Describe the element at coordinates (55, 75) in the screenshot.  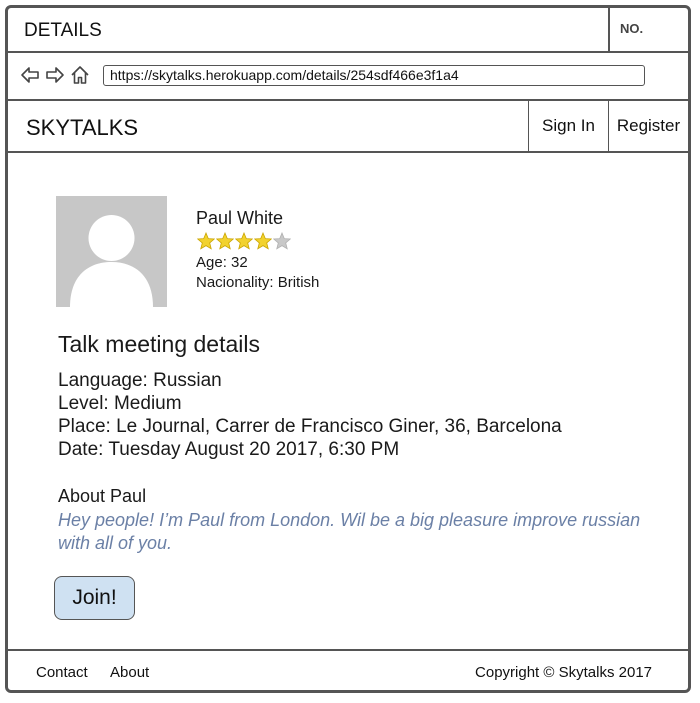
I see `forward-arrow-icon` at that location.